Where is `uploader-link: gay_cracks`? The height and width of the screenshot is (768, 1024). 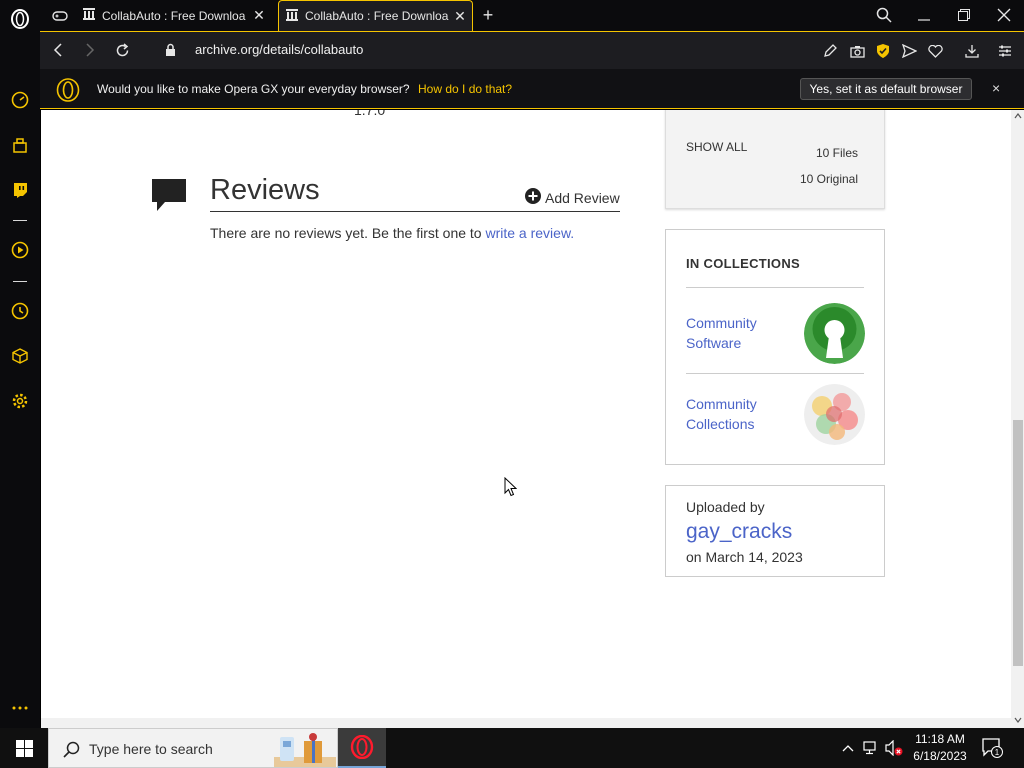
uploader-link: gay_cracks is located at coordinates (739, 532).